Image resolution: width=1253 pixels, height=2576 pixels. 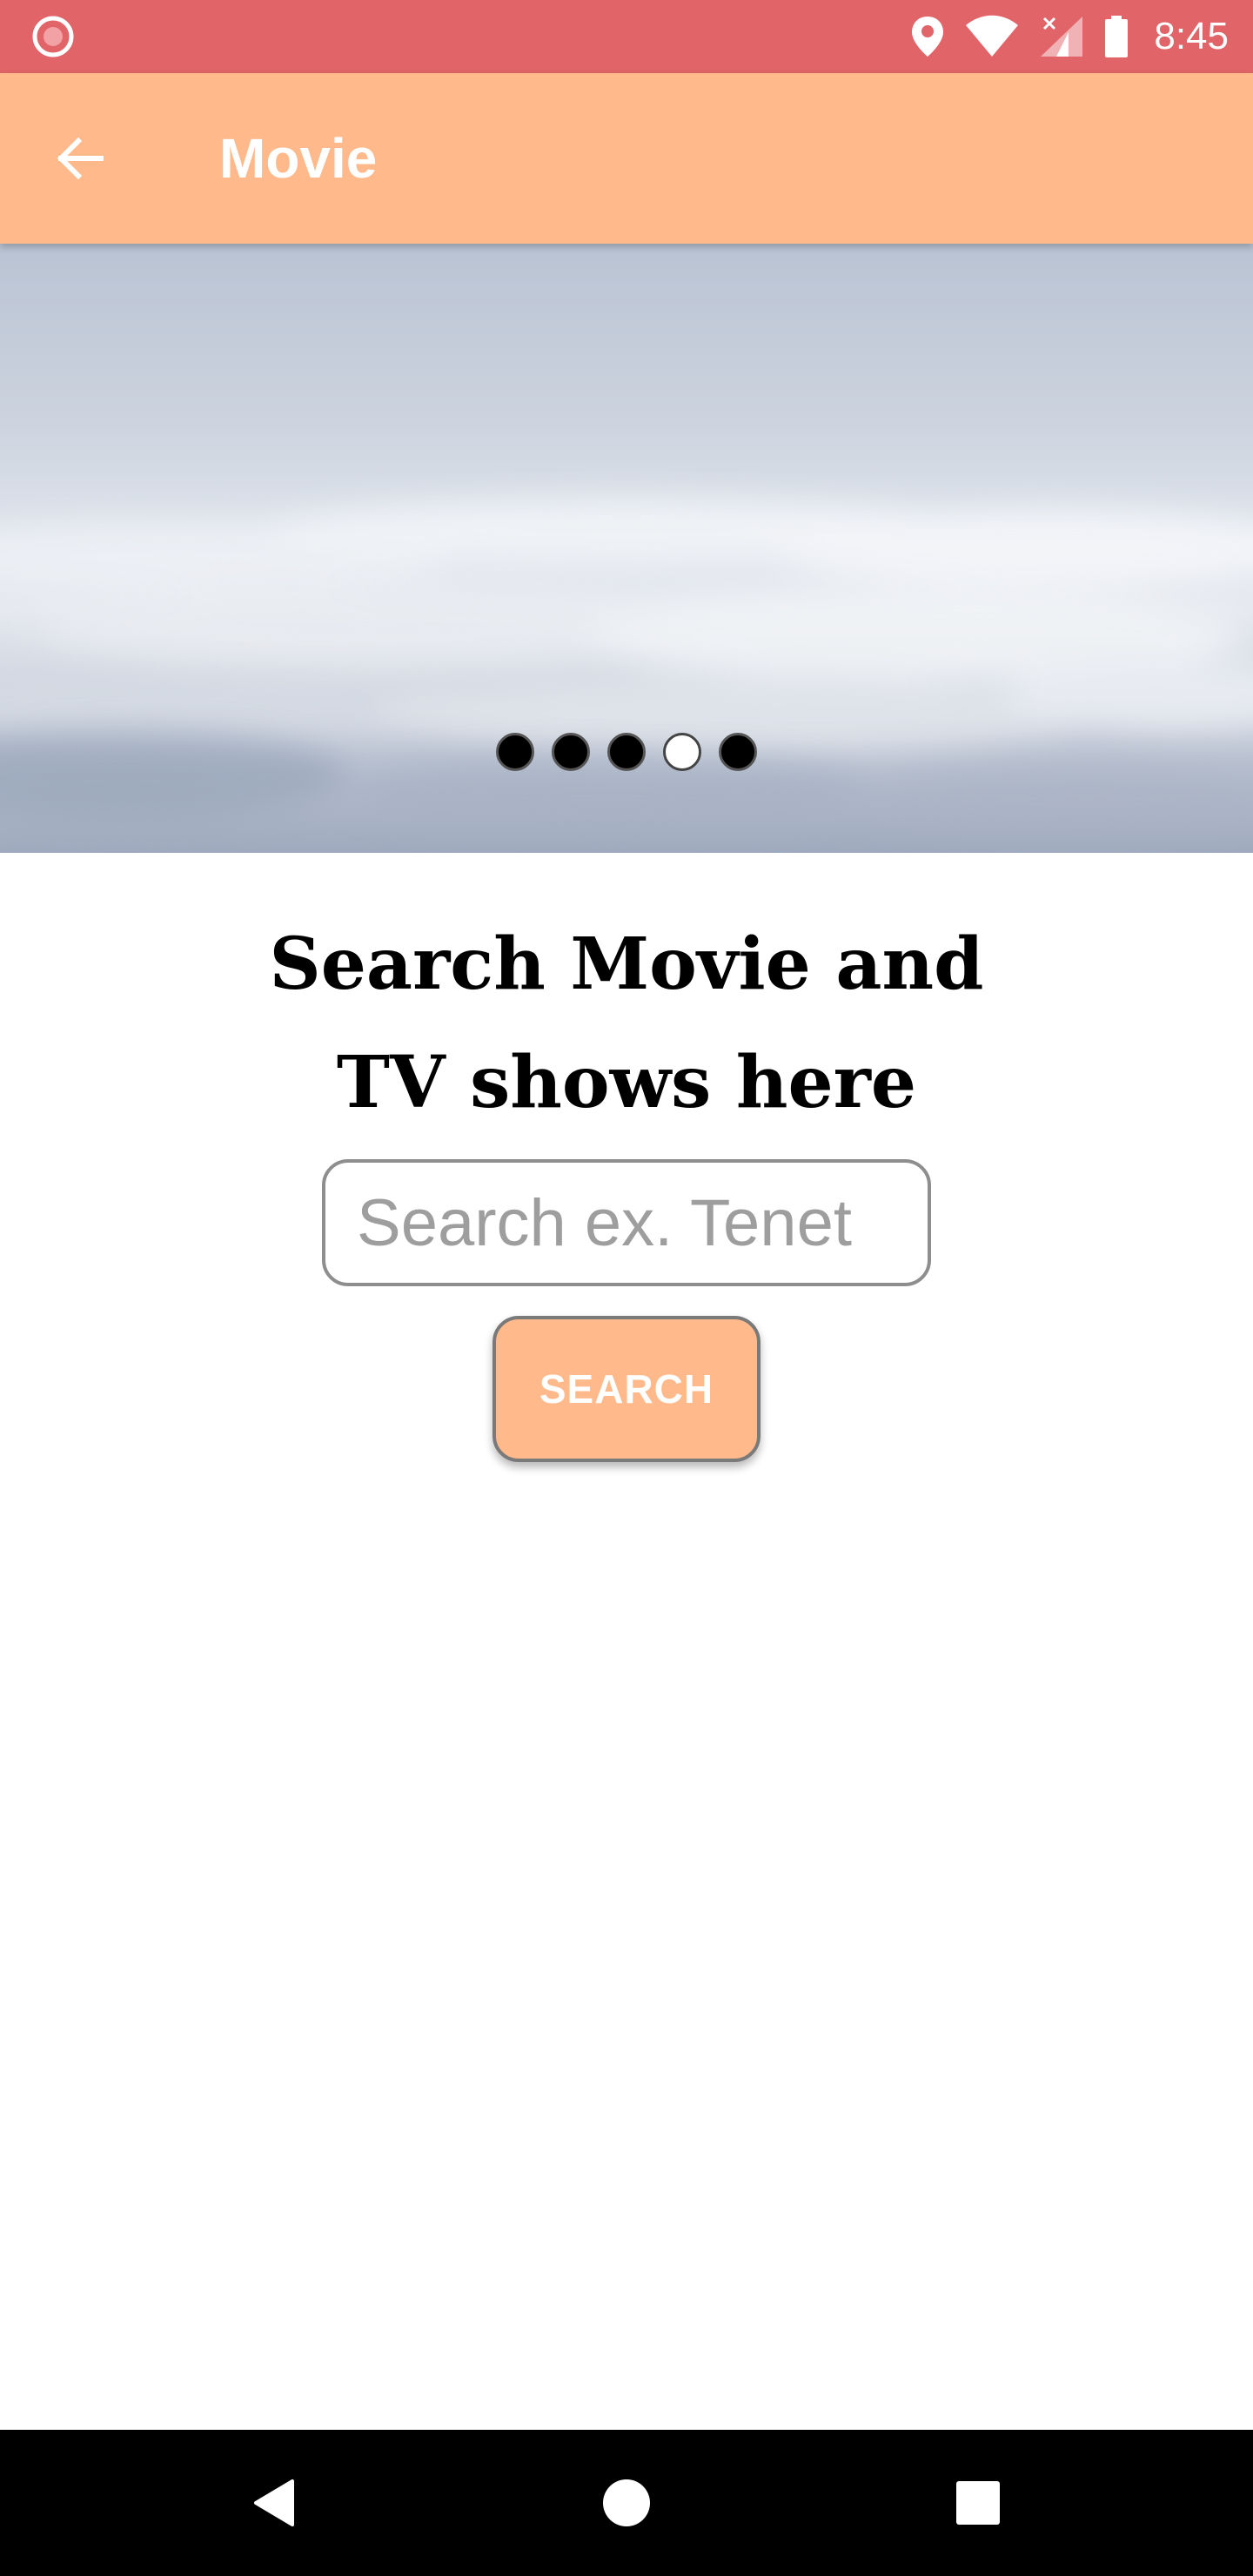 I want to click on app-bar: Movie, so click(x=626, y=158).